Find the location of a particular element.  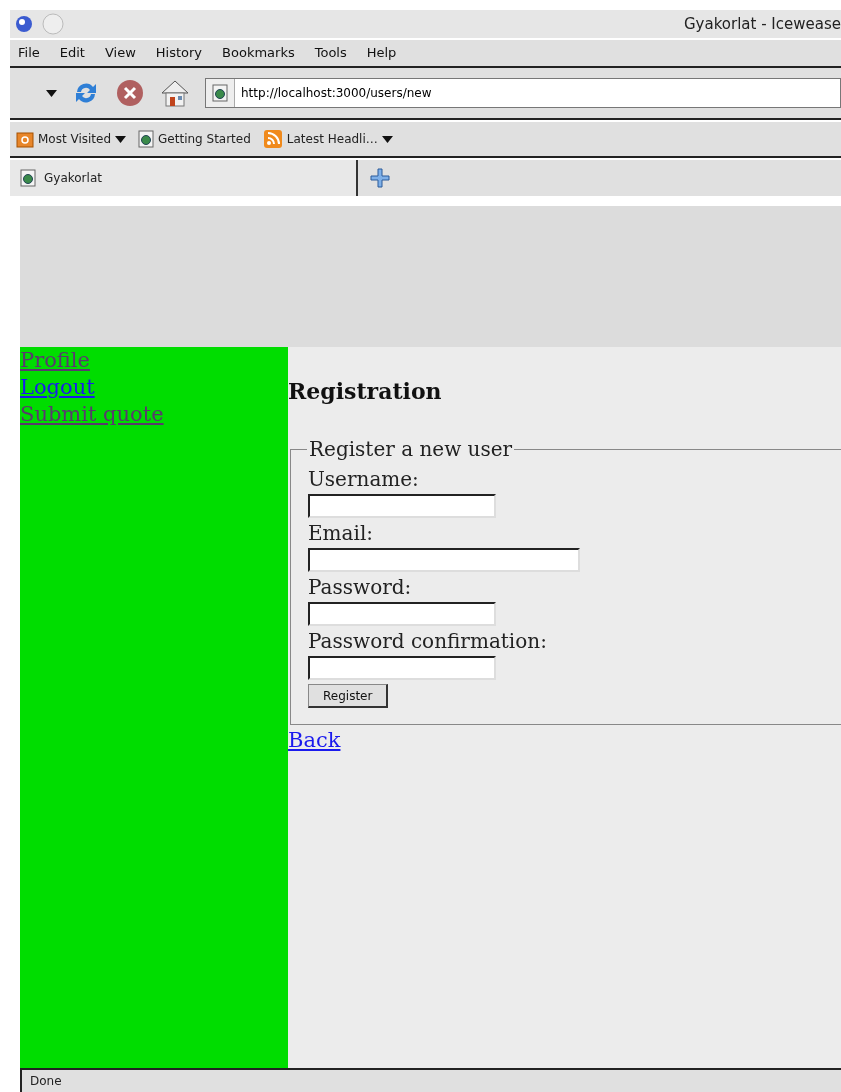

window-title: Gyakorlat - Icewease is located at coordinates (762, 24).